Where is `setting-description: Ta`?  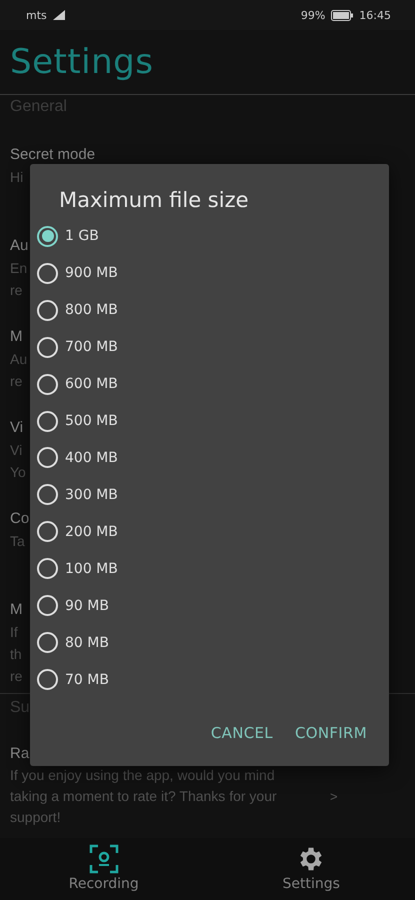 setting-description: Ta is located at coordinates (17, 541).